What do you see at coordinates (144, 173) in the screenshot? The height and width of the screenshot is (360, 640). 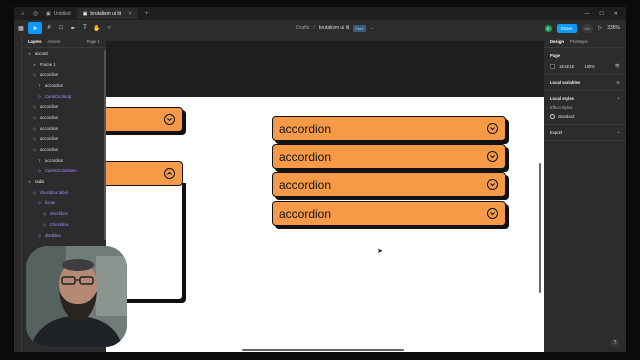 I see `accordion-partial-open` at bounding box center [144, 173].